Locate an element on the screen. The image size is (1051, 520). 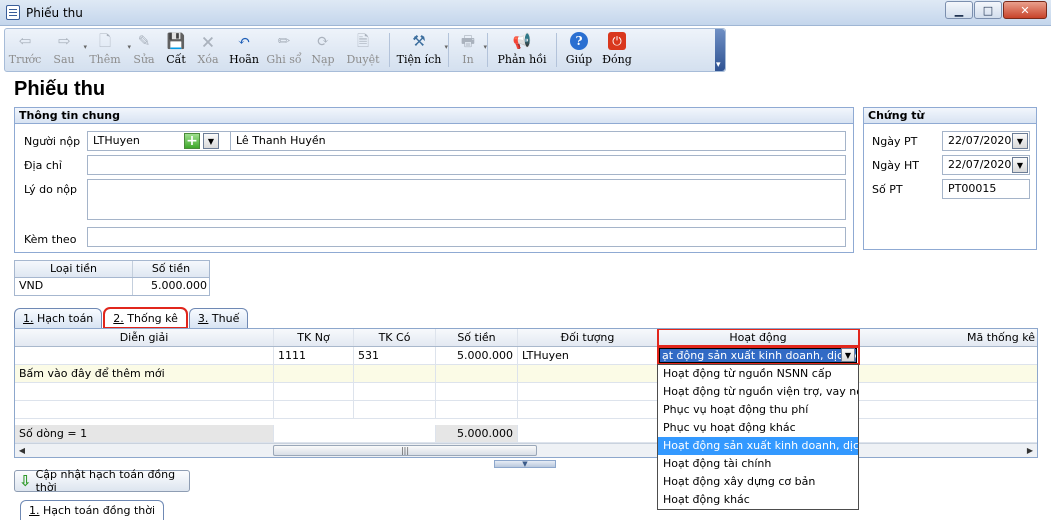
toolbar-button-9: 🗎 Duyệt is located at coordinates (363, 50).